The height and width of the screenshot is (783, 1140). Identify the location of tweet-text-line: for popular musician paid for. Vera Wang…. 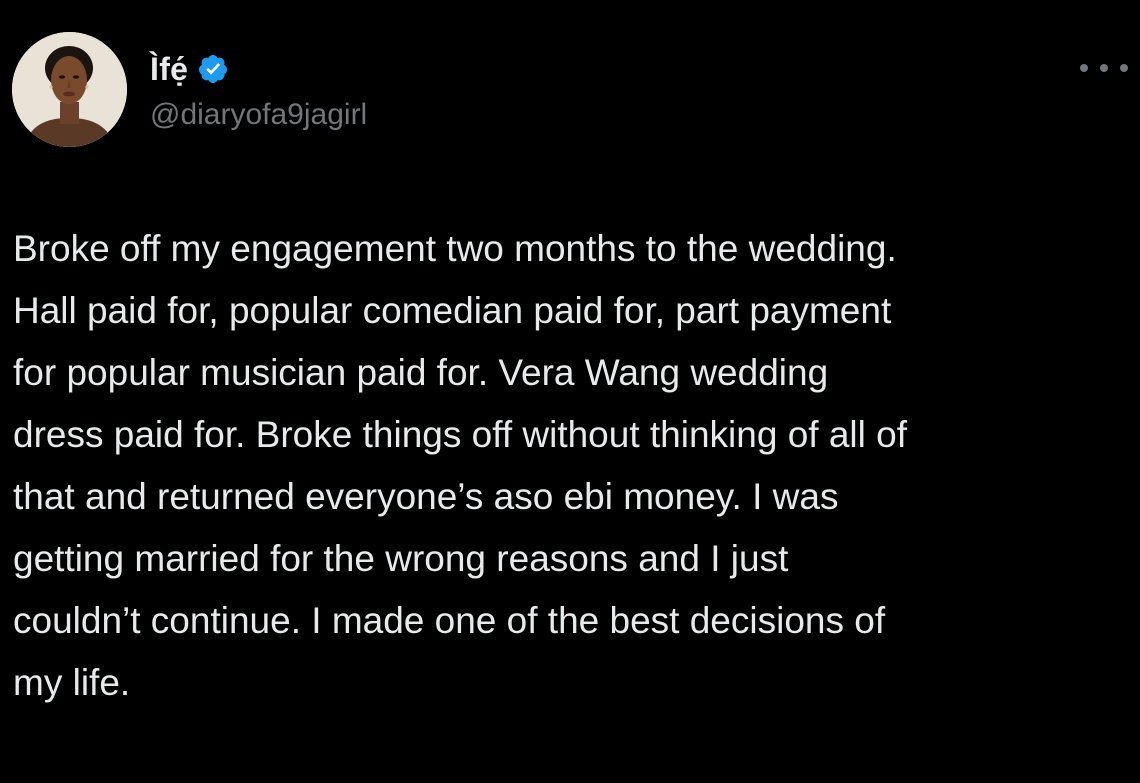
(421, 372).